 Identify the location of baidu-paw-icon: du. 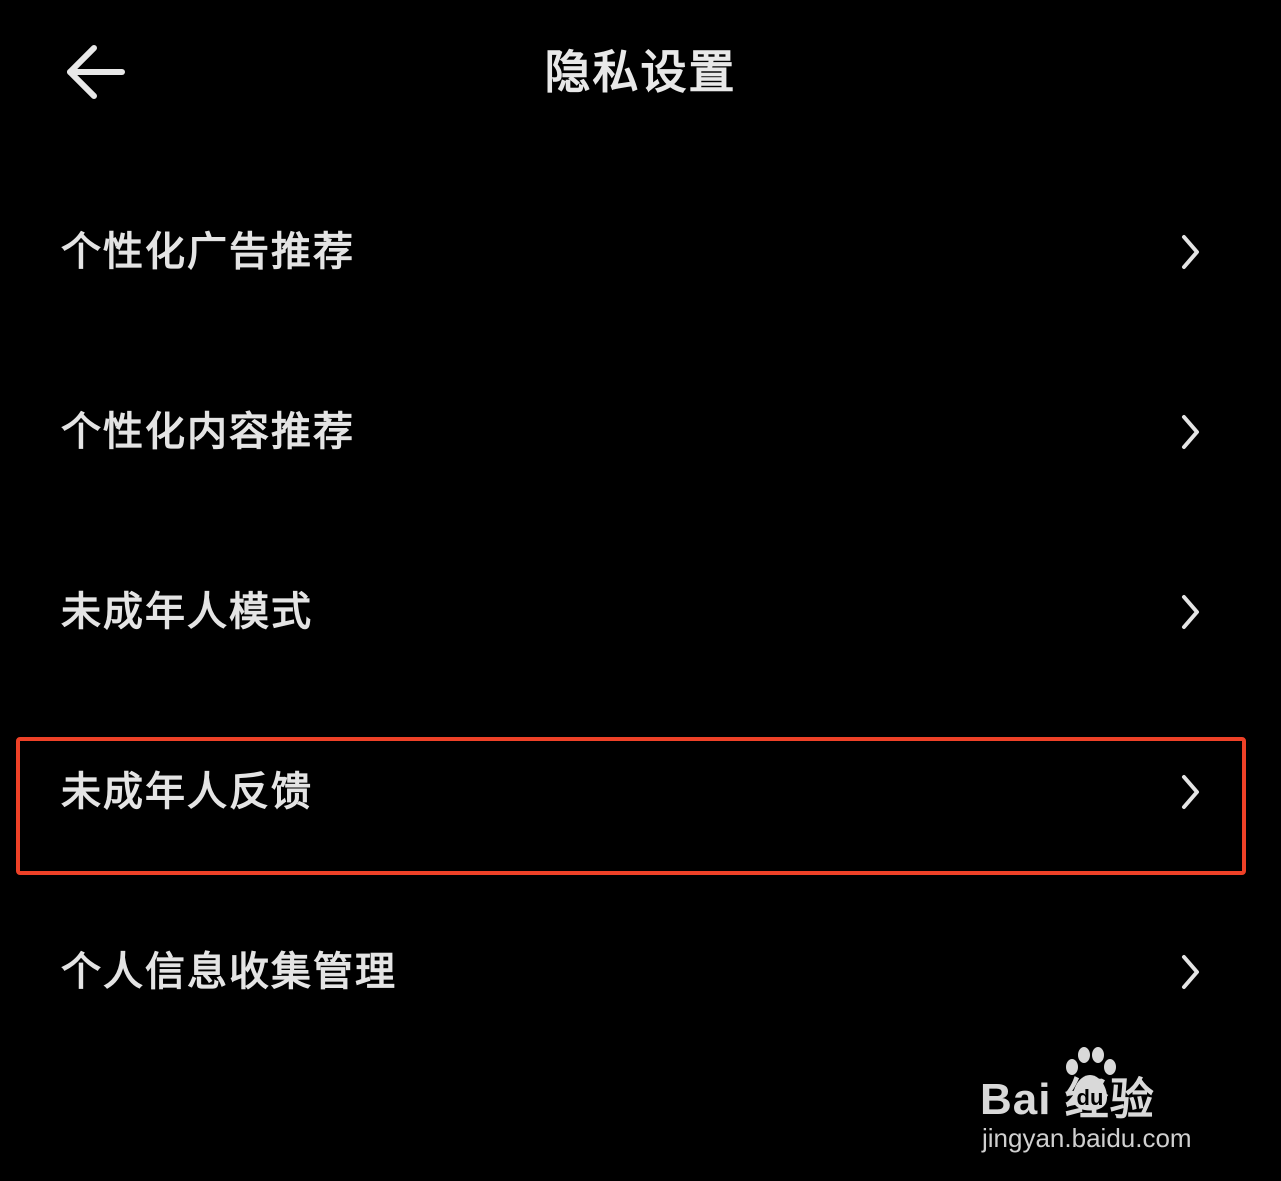
(1090, 1081).